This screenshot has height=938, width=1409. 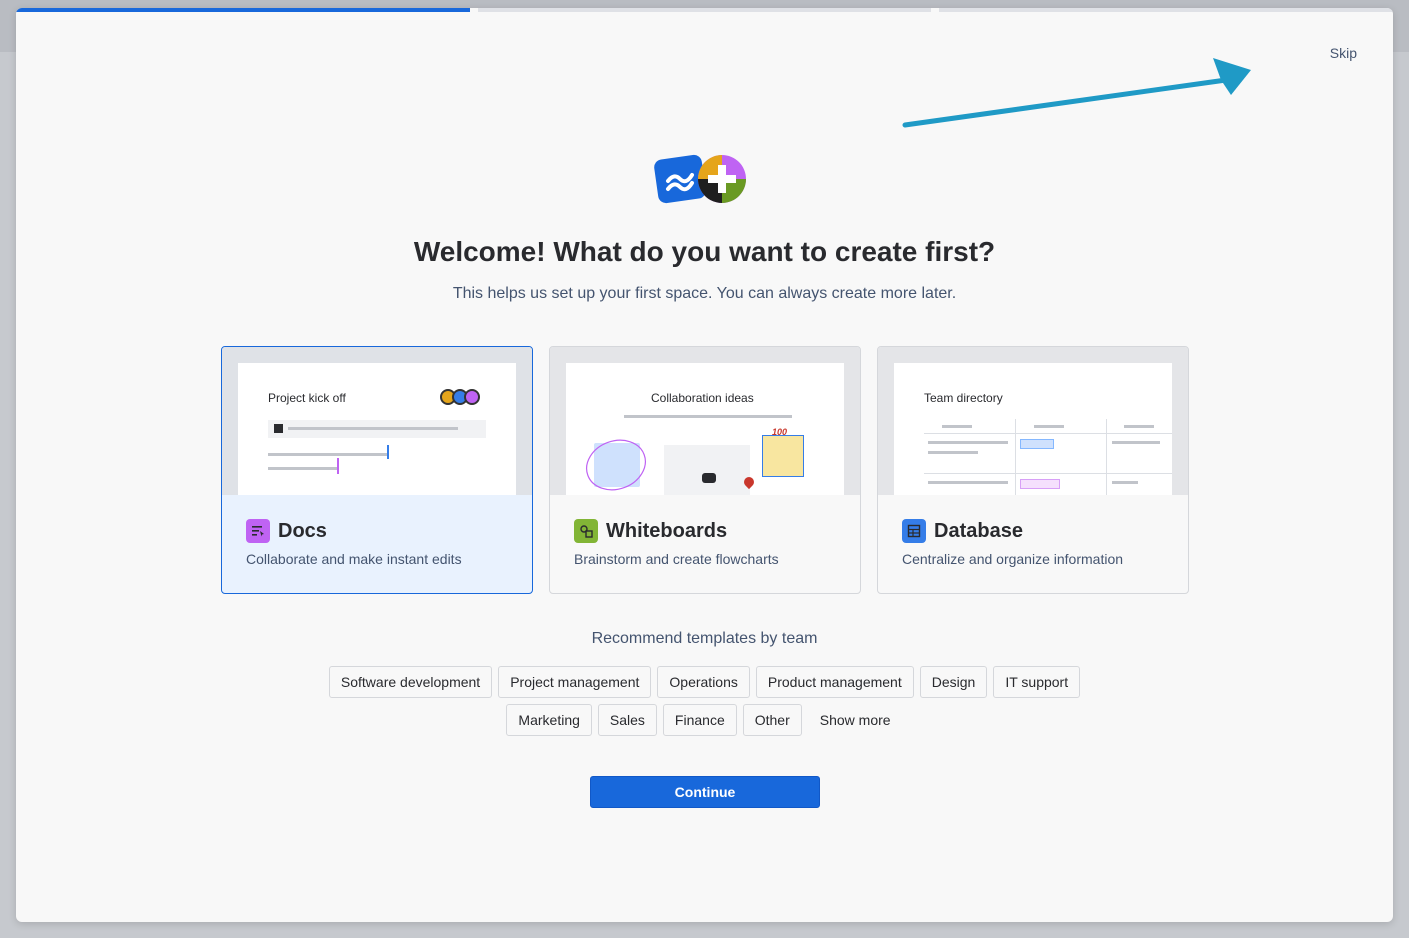 I want to click on docs-label-row: Docs, so click(x=286, y=531).